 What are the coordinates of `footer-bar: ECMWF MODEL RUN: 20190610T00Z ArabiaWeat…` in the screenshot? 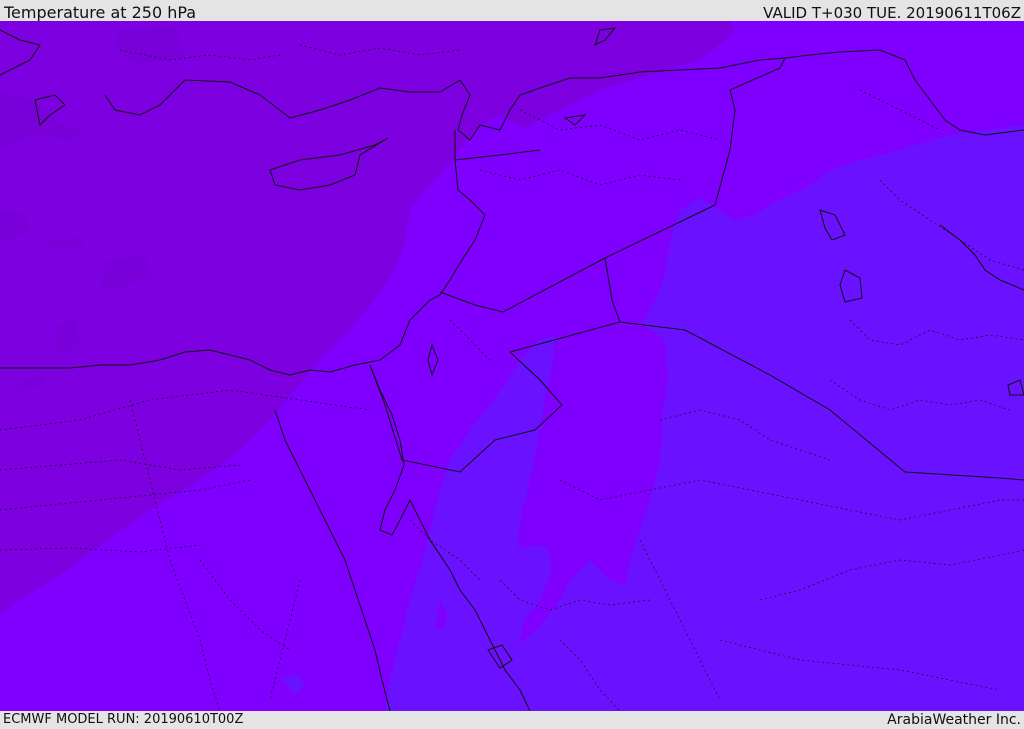 It's located at (512, 720).